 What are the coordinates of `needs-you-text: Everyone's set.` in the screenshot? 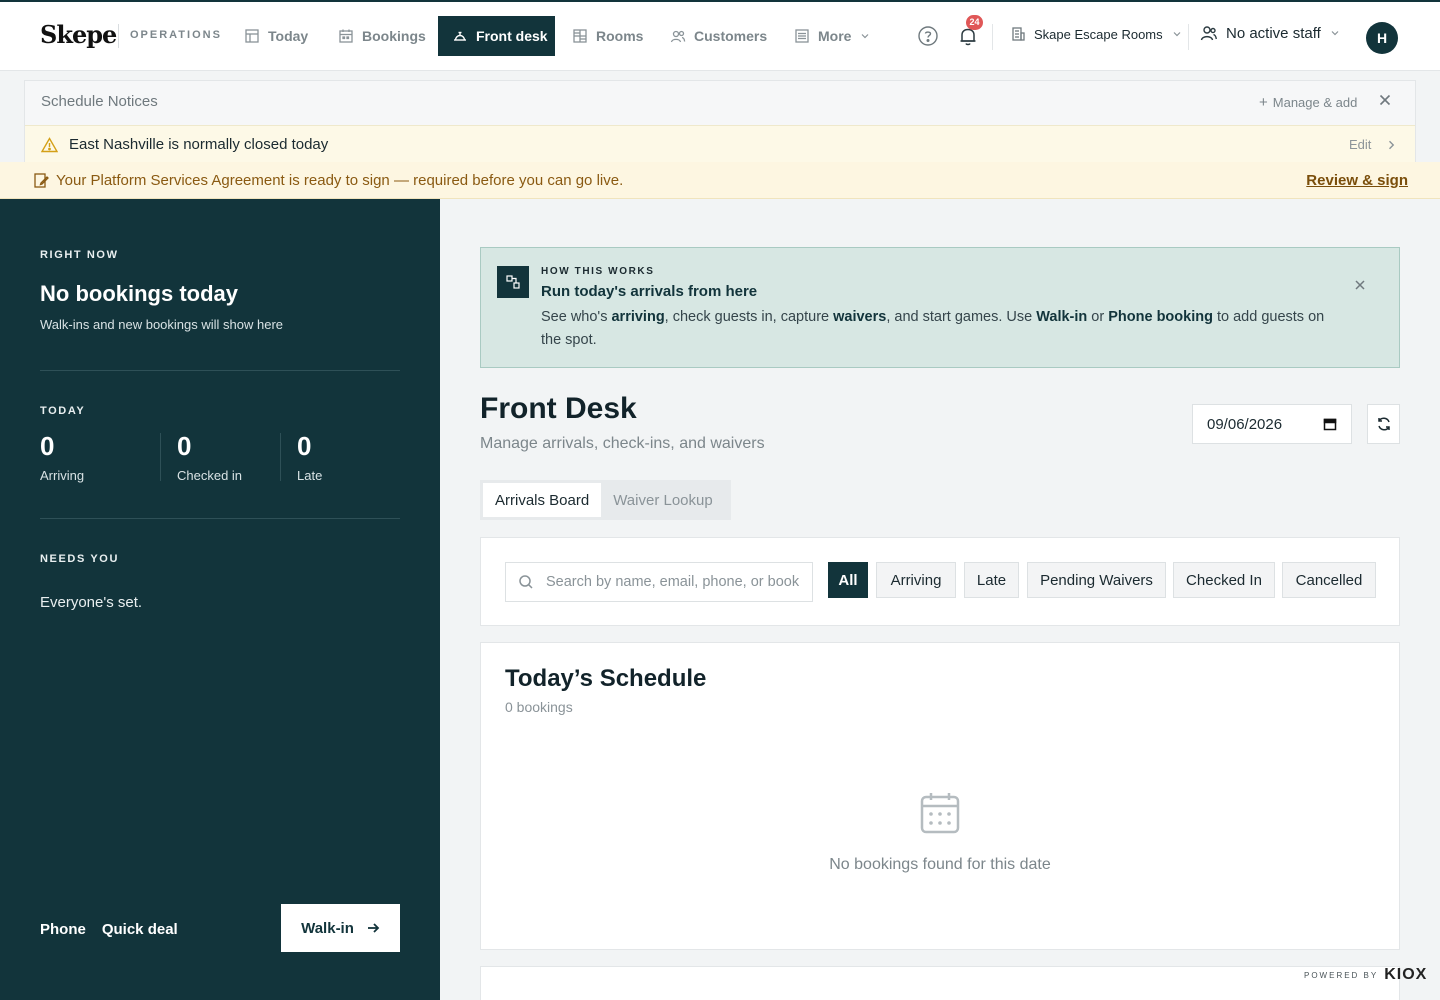 It's located at (91, 602).